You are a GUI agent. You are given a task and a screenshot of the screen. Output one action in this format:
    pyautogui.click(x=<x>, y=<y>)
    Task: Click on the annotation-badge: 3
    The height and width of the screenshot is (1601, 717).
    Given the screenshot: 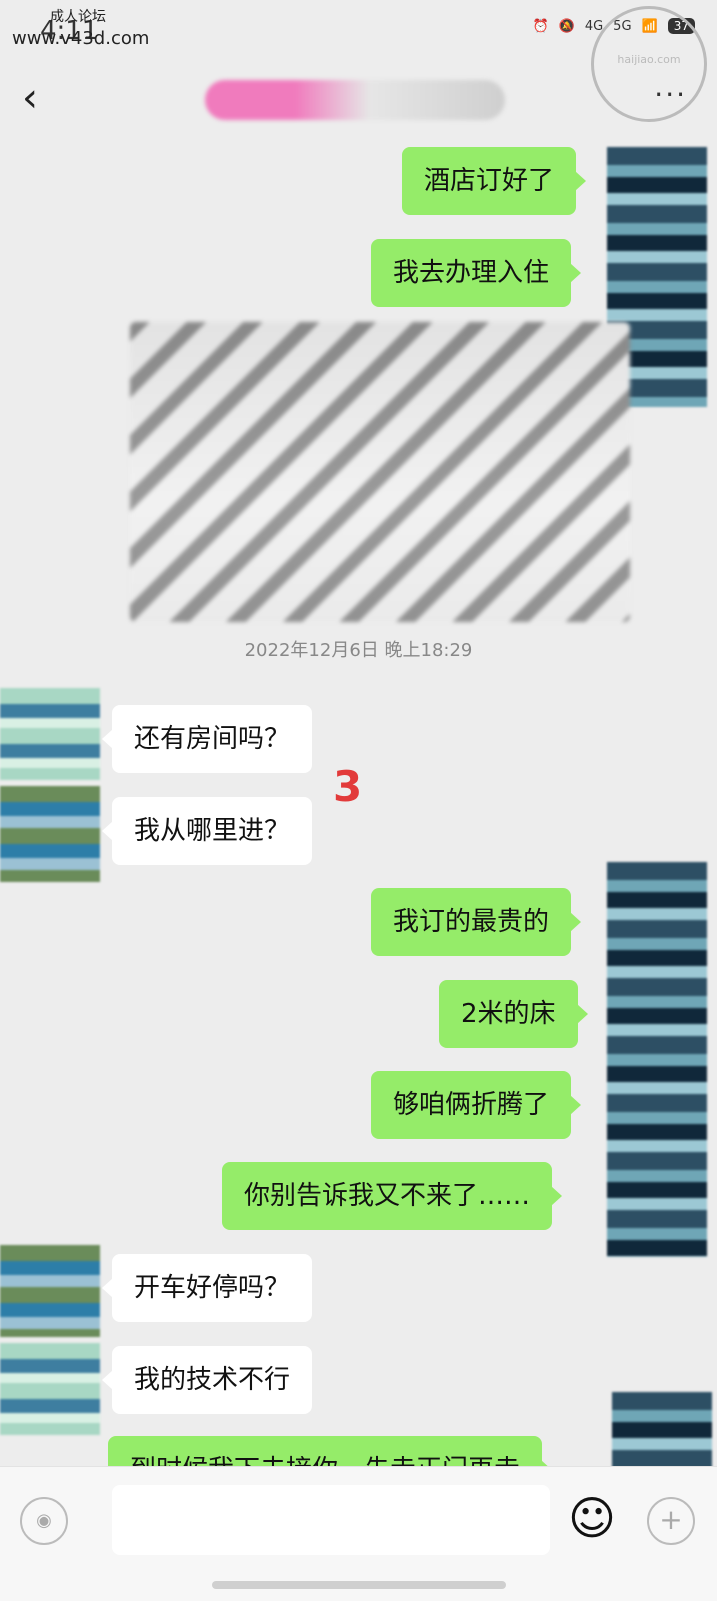 What is the action you would take?
    pyautogui.click(x=348, y=786)
    